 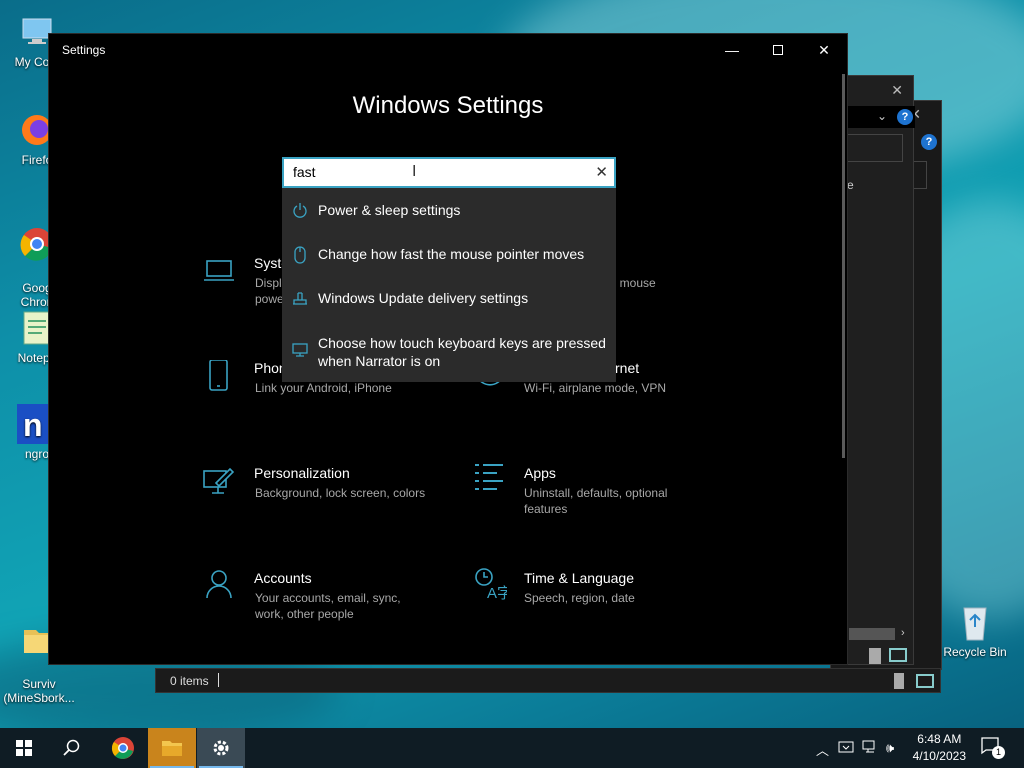 I want to click on category-name: rnet, so click(x=627, y=368).